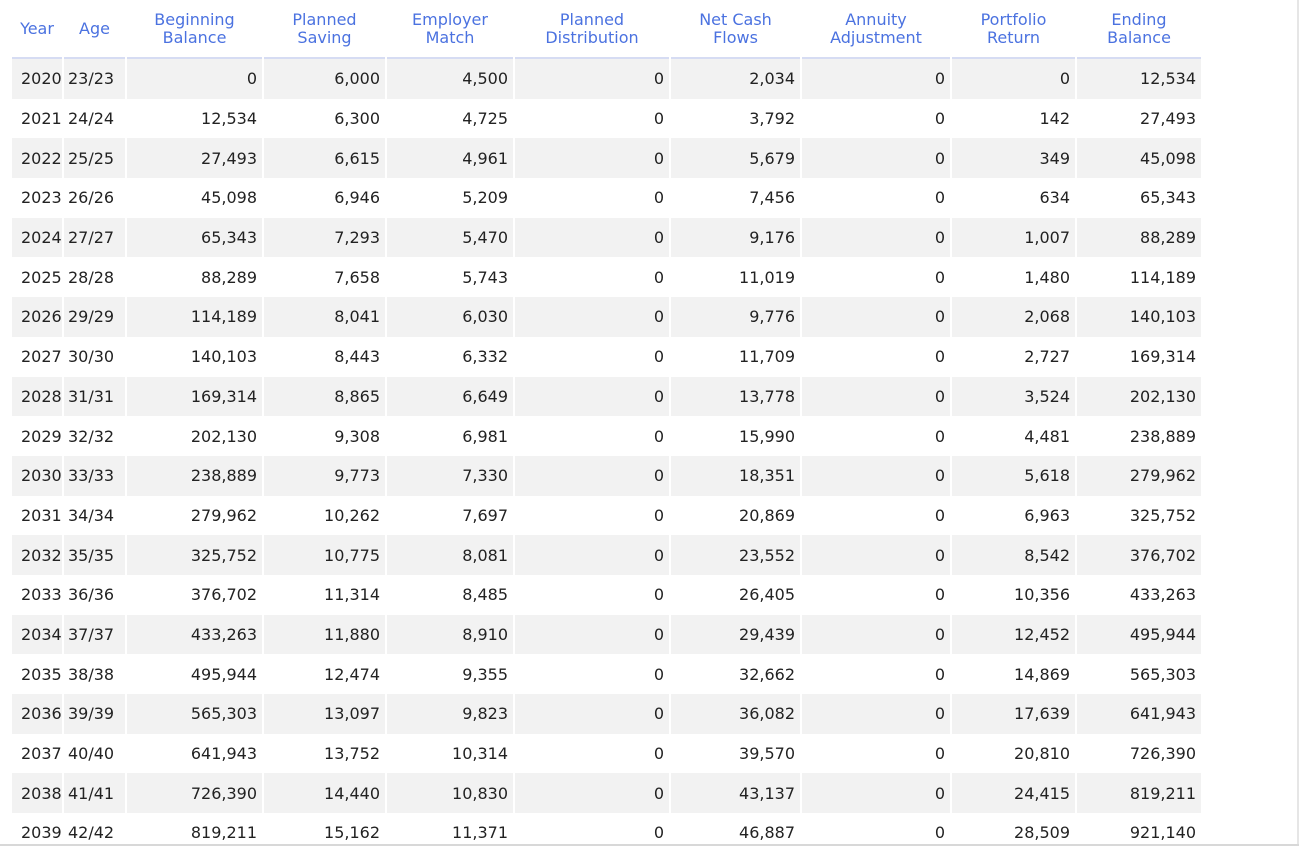 The image size is (1299, 846). I want to click on cell-ending-balance: 88,289, so click(1139, 237).